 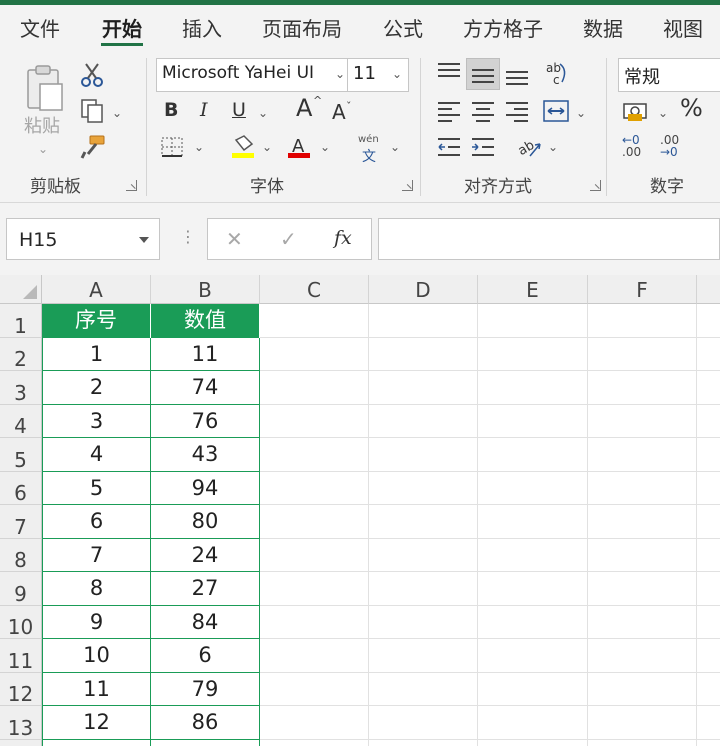 I want to click on cell-g9, so click(x=708, y=589).